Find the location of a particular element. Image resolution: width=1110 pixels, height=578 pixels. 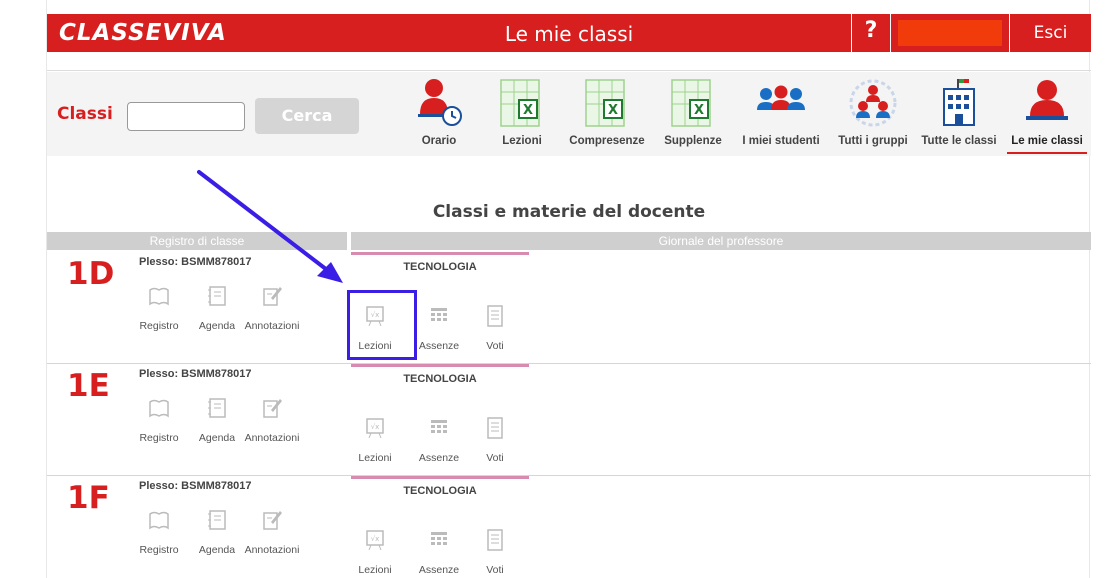

search-label: Classi is located at coordinates (85, 114).